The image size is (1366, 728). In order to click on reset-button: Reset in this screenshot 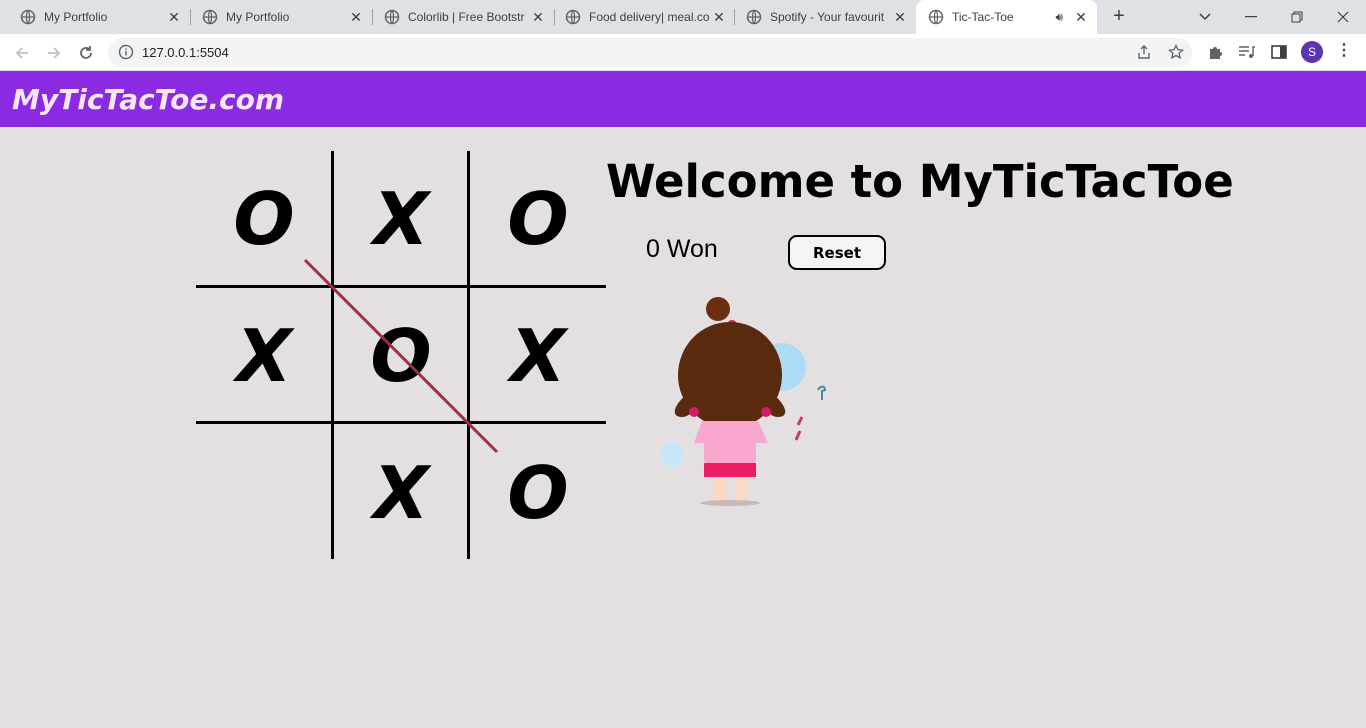, I will do `click(837, 252)`.